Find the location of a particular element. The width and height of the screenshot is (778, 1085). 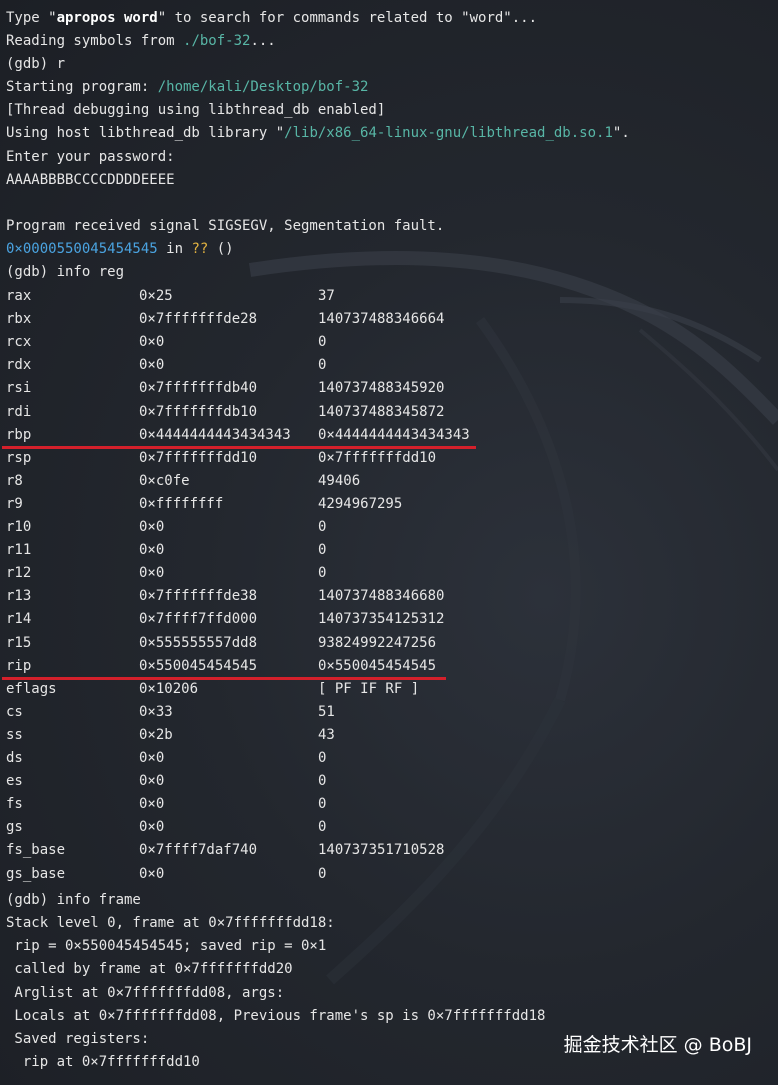

register-name: r10 is located at coordinates (19, 527).